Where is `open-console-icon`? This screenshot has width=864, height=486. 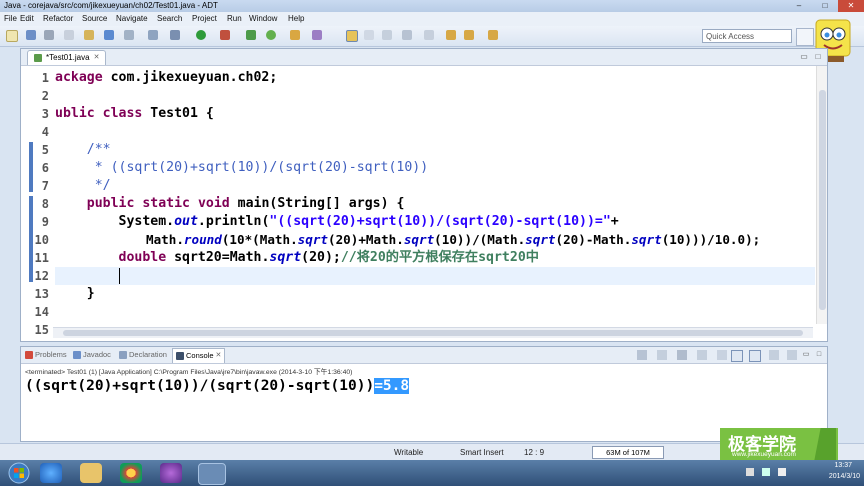
open-console-icon is located at coordinates (792, 355).